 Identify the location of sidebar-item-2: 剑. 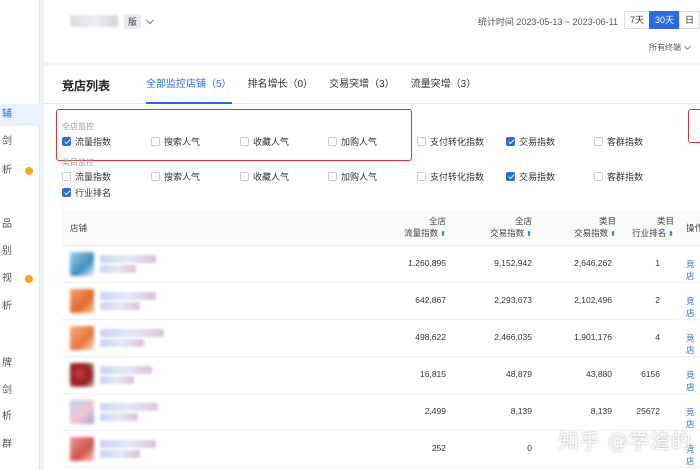
(20, 142).